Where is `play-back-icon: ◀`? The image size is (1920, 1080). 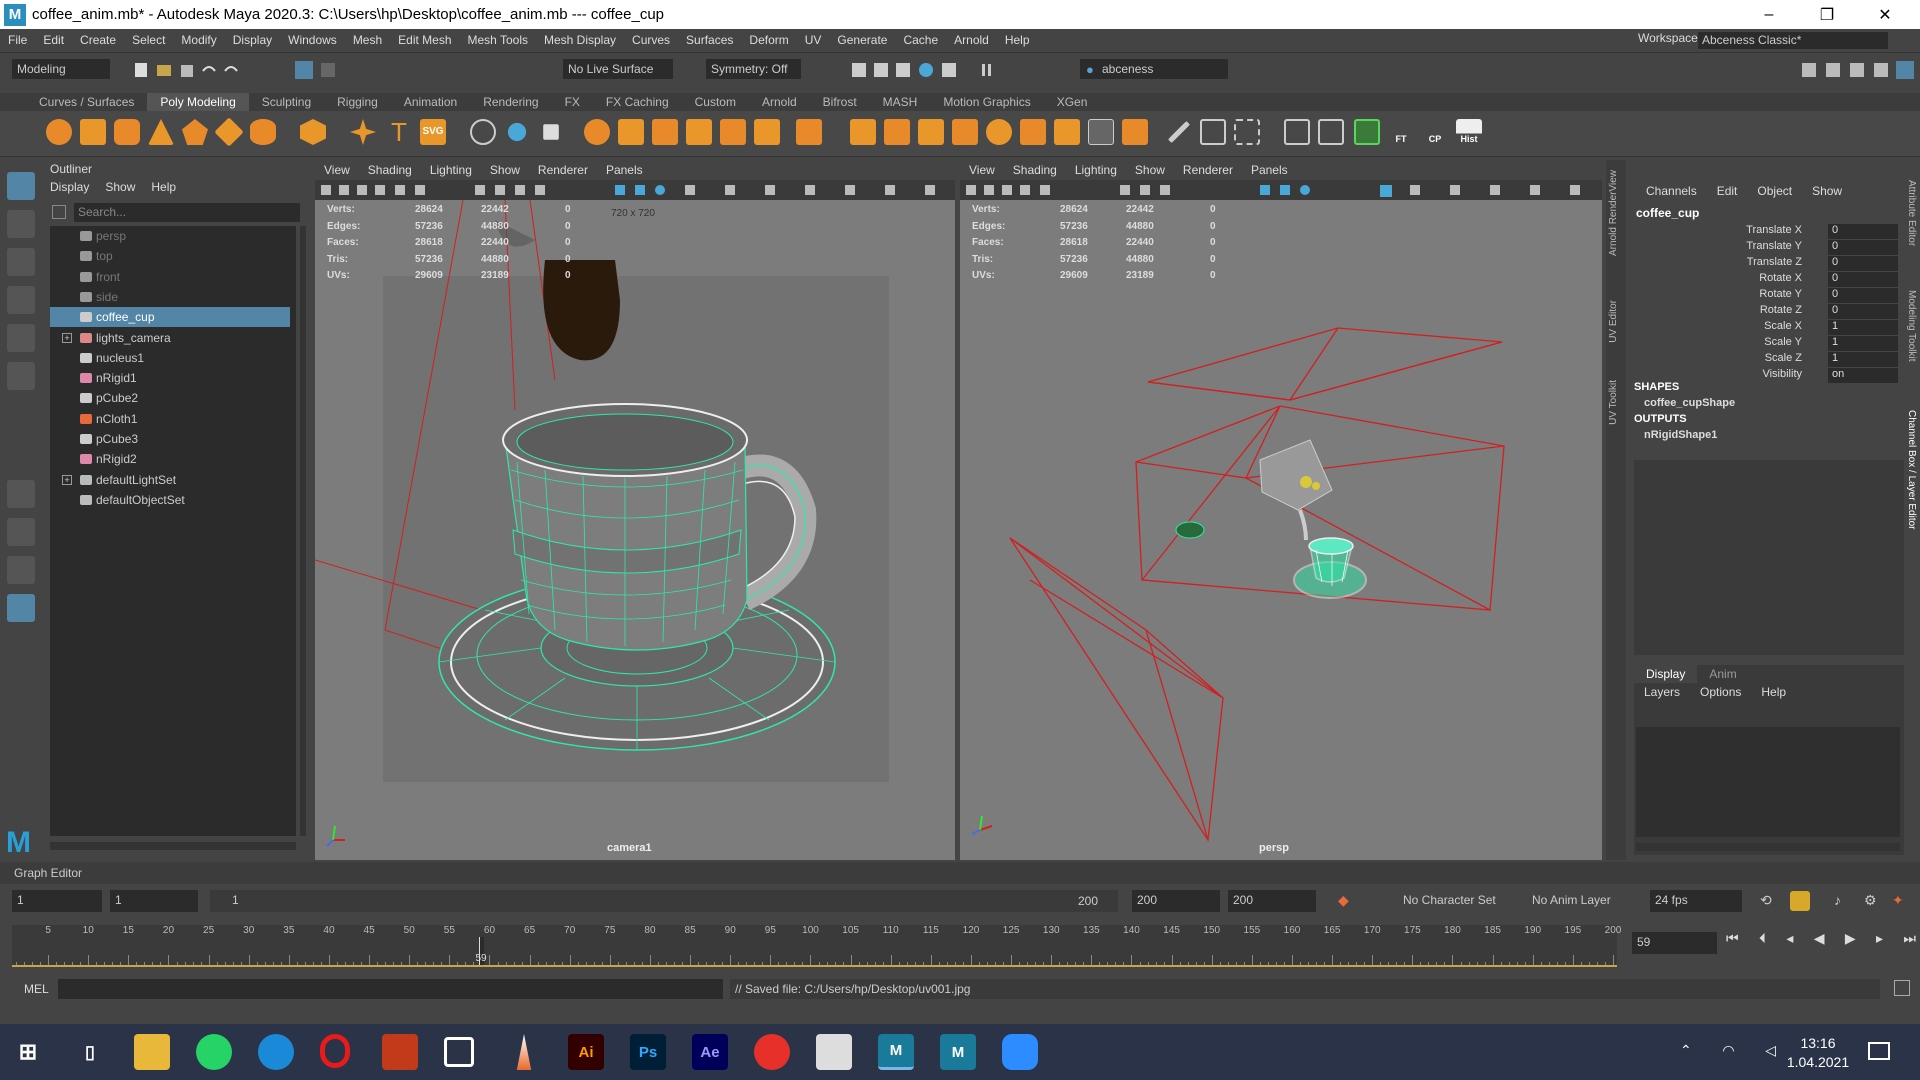
play-back-icon: ◀ is located at coordinates (1819, 942).